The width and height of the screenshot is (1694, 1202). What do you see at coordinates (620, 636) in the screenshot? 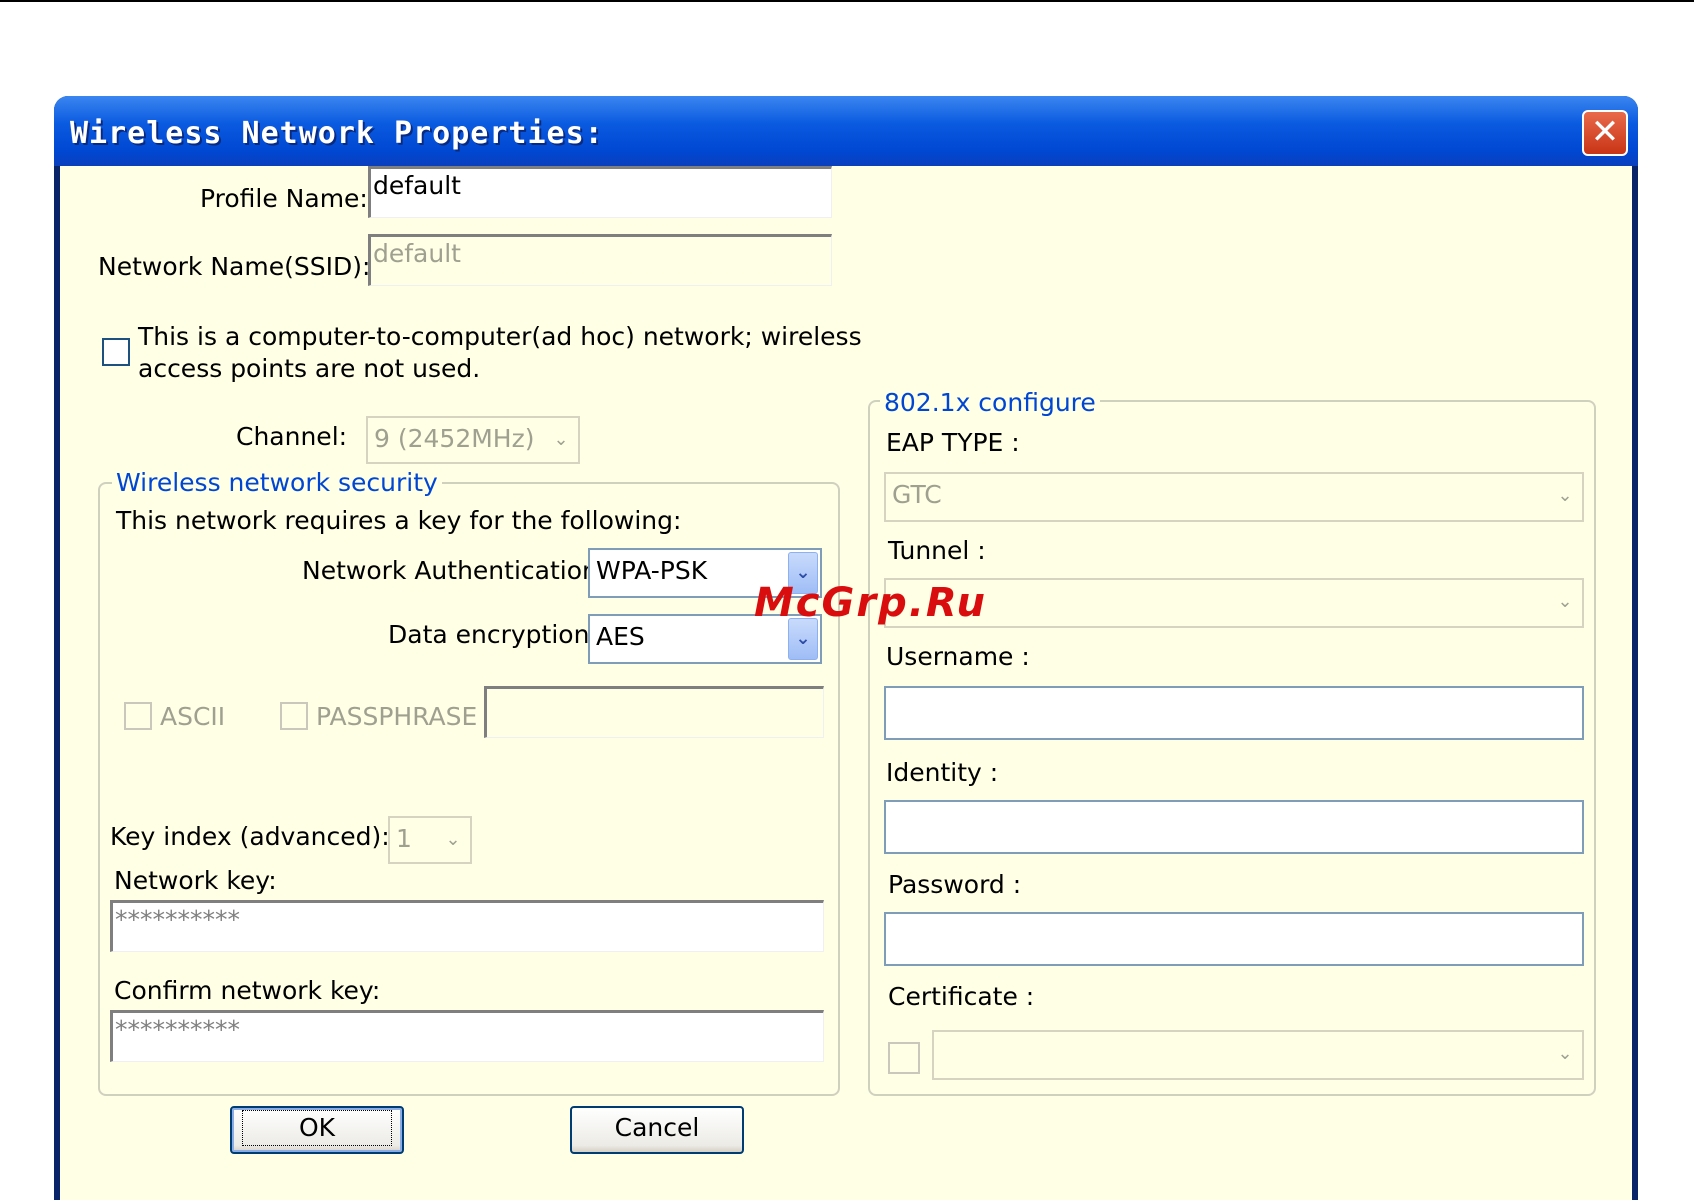
I see `data-encryption-value: AES` at bounding box center [620, 636].